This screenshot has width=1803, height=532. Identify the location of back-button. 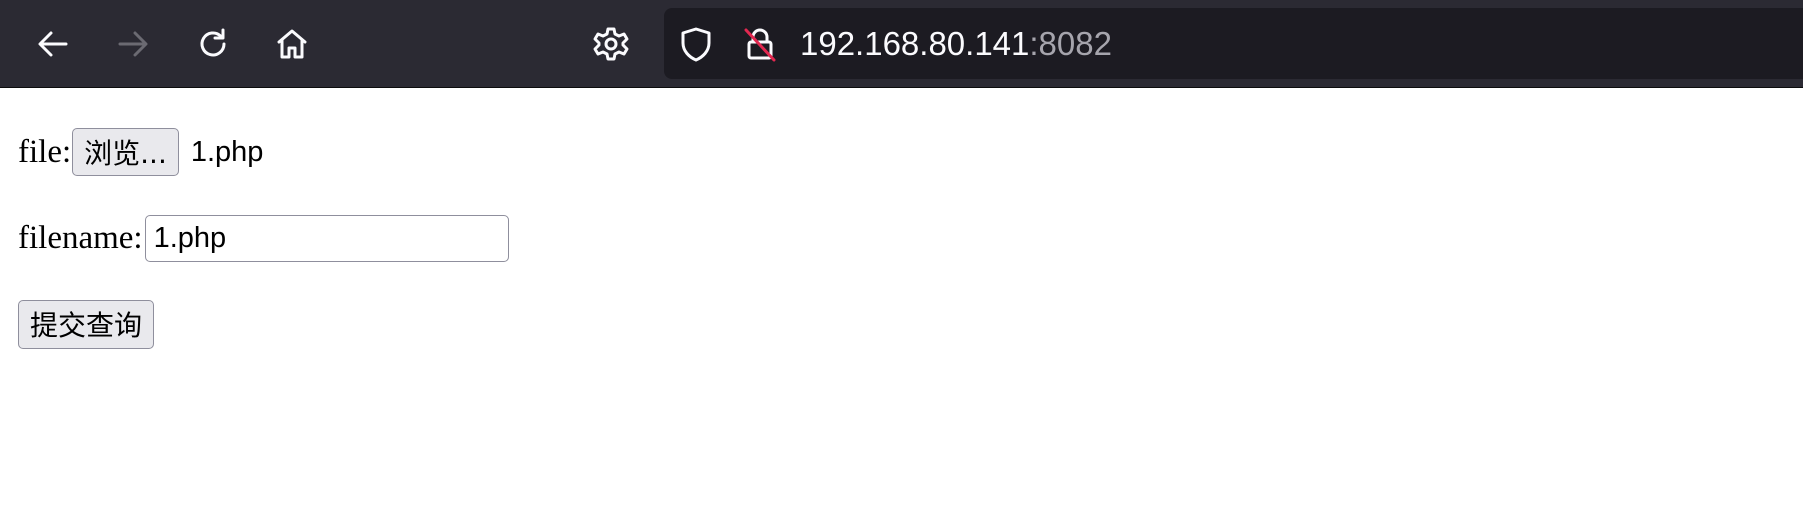
(53, 44).